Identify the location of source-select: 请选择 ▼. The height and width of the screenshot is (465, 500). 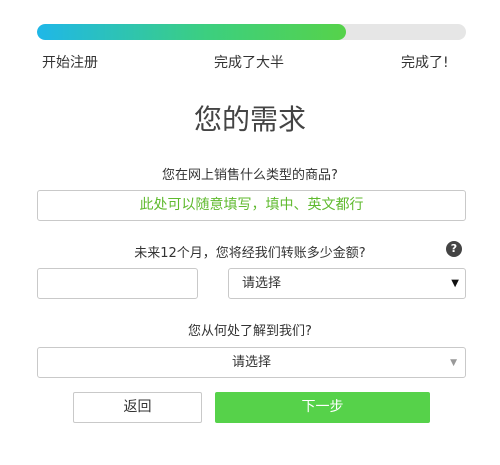
(251, 362).